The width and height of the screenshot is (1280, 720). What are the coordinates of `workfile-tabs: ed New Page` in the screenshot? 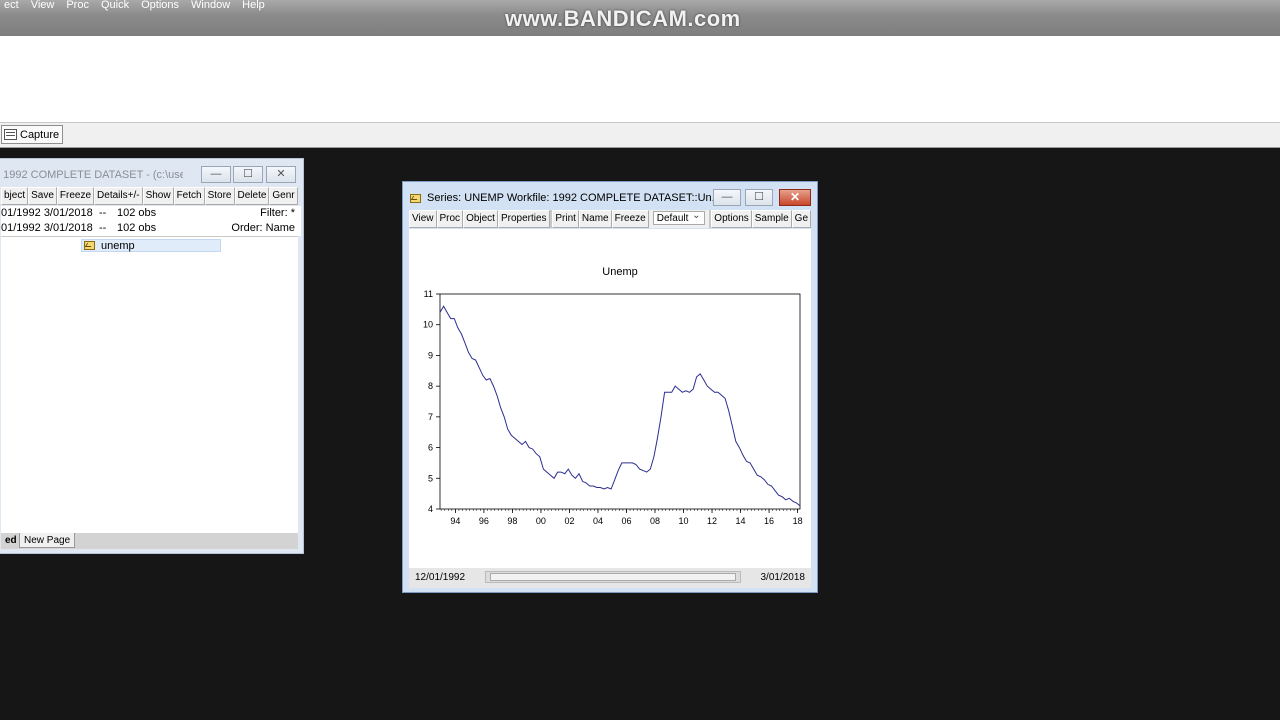 It's located at (149, 541).